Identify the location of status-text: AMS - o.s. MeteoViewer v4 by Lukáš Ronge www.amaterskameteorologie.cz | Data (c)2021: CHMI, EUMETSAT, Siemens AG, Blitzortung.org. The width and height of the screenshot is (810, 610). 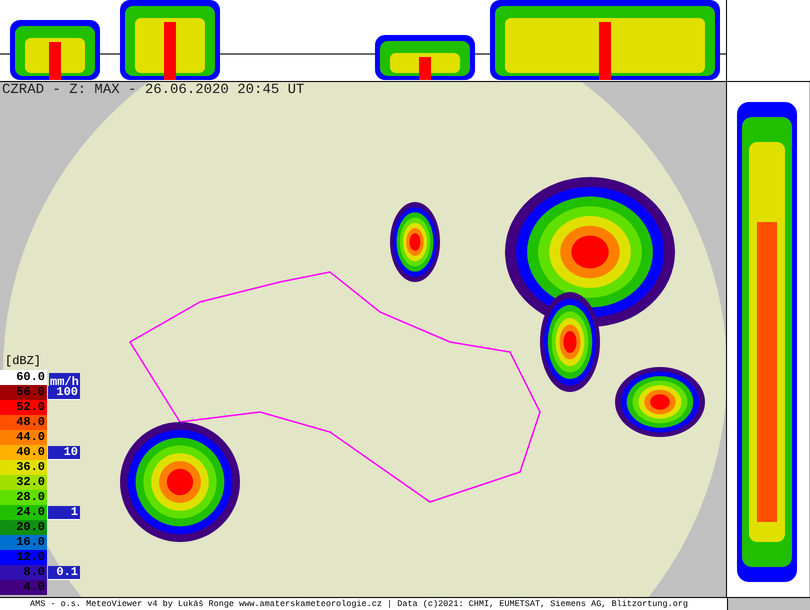
(359, 604).